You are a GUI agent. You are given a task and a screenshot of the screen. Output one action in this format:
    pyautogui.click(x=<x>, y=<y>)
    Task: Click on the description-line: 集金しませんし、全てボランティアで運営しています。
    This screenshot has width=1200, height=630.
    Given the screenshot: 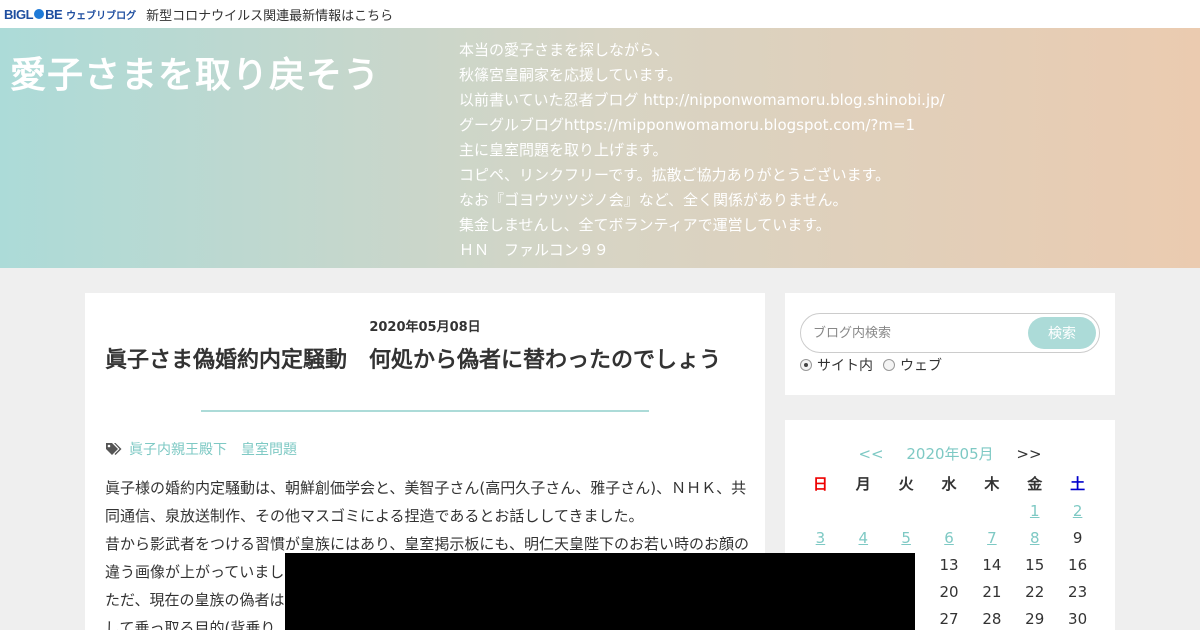 What is the action you would take?
    pyautogui.click(x=645, y=225)
    